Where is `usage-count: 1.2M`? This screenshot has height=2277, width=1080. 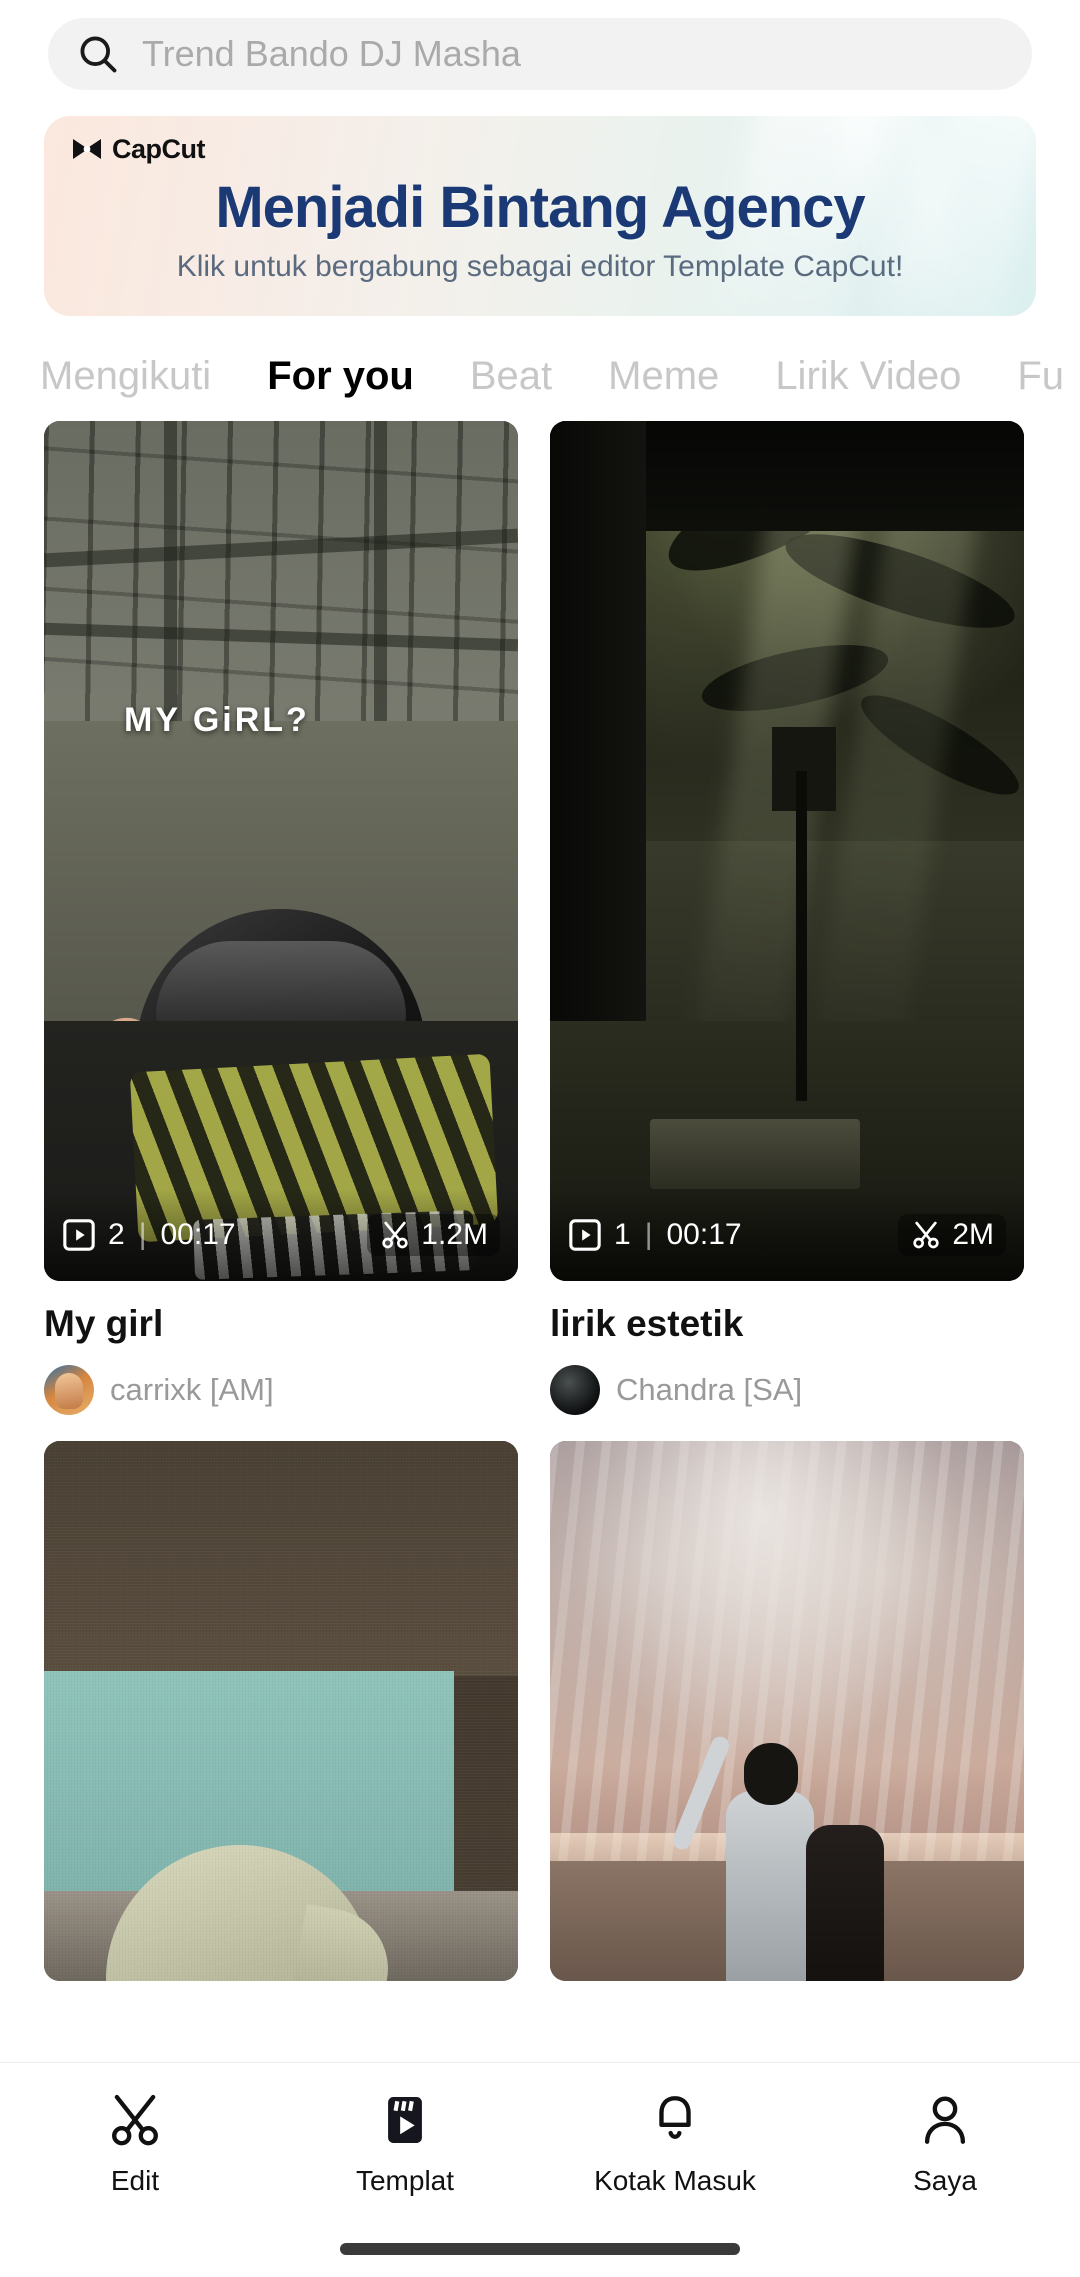
usage-count: 1.2M is located at coordinates (454, 1234).